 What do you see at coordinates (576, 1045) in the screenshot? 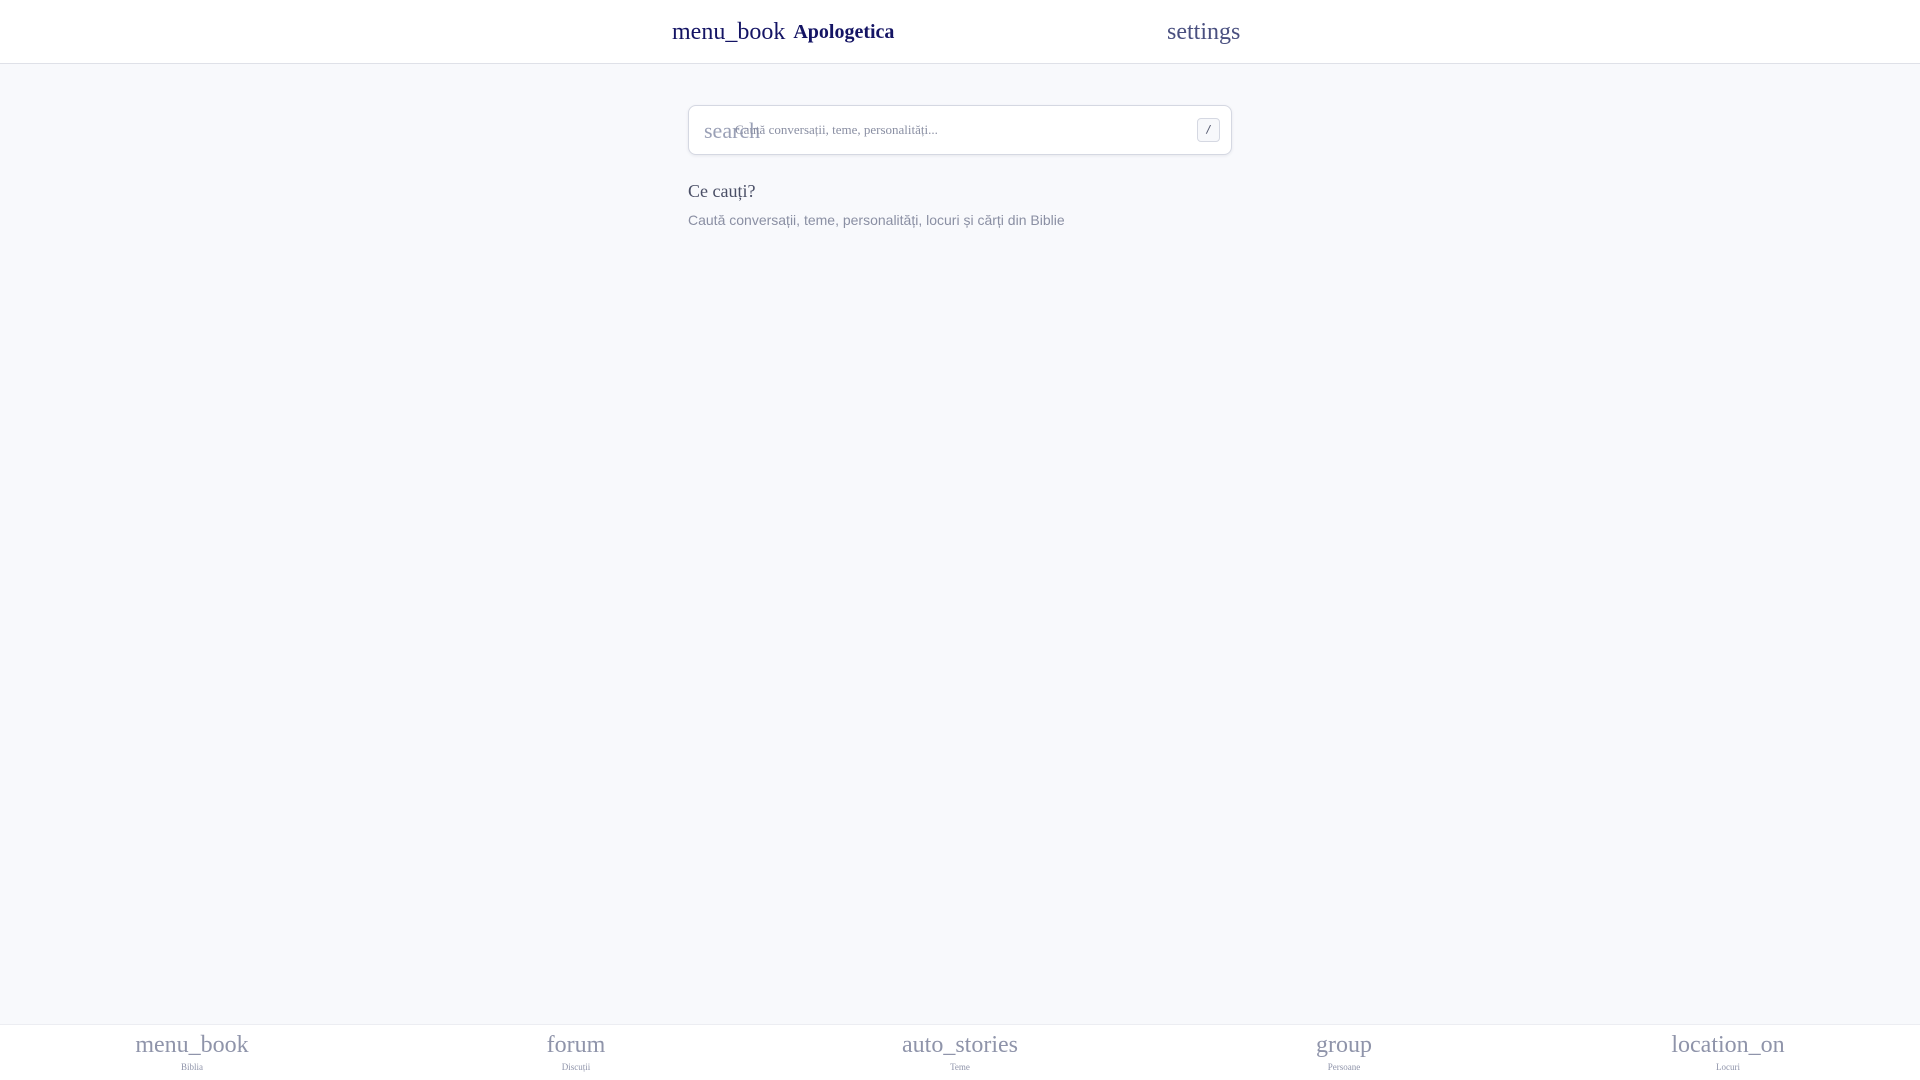
I see `forum-icon: forum` at bounding box center [576, 1045].